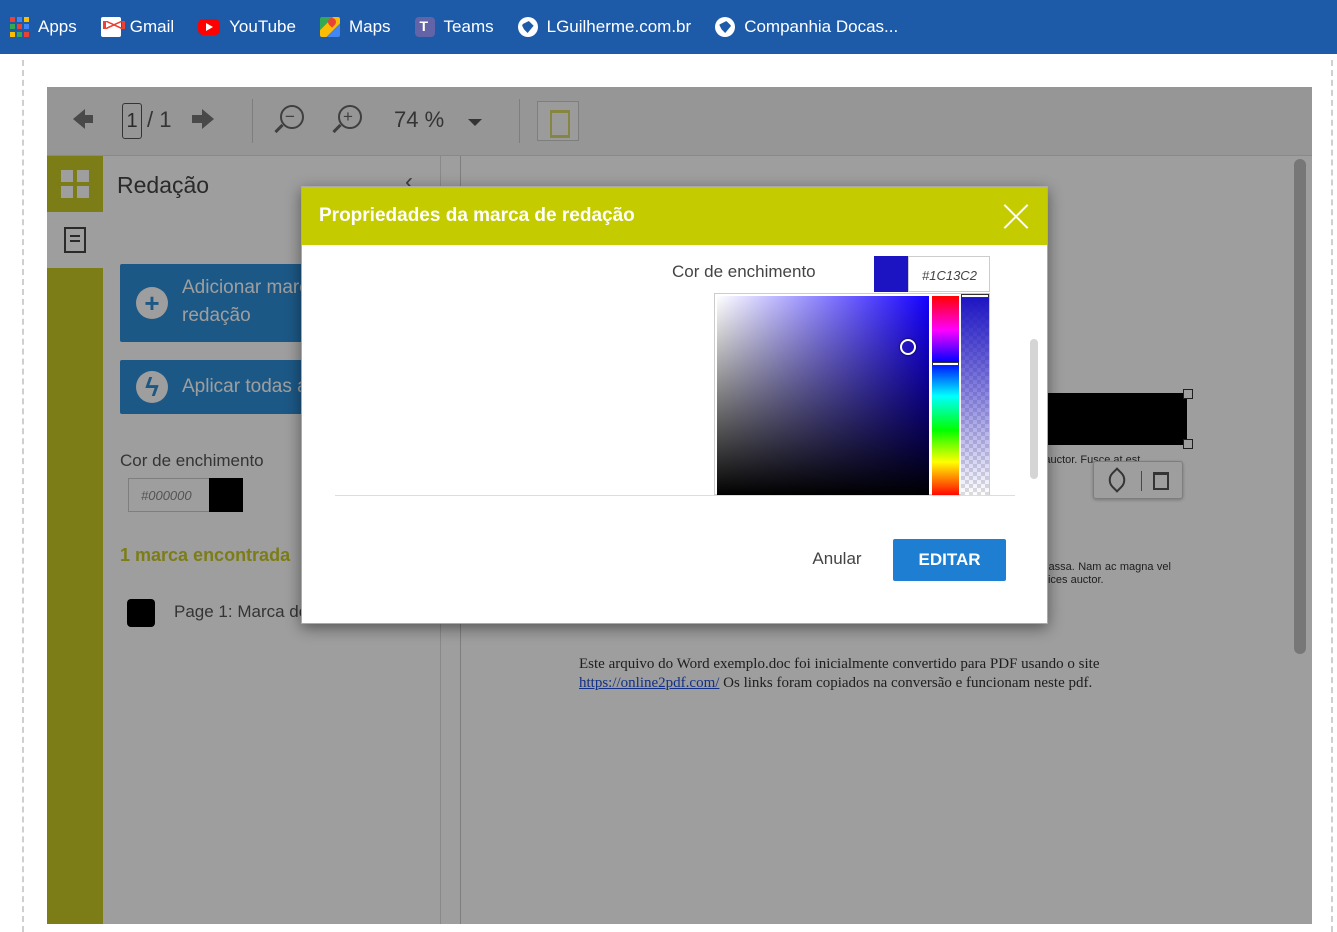  I want to click on opacity-gradient, so click(975, 396).